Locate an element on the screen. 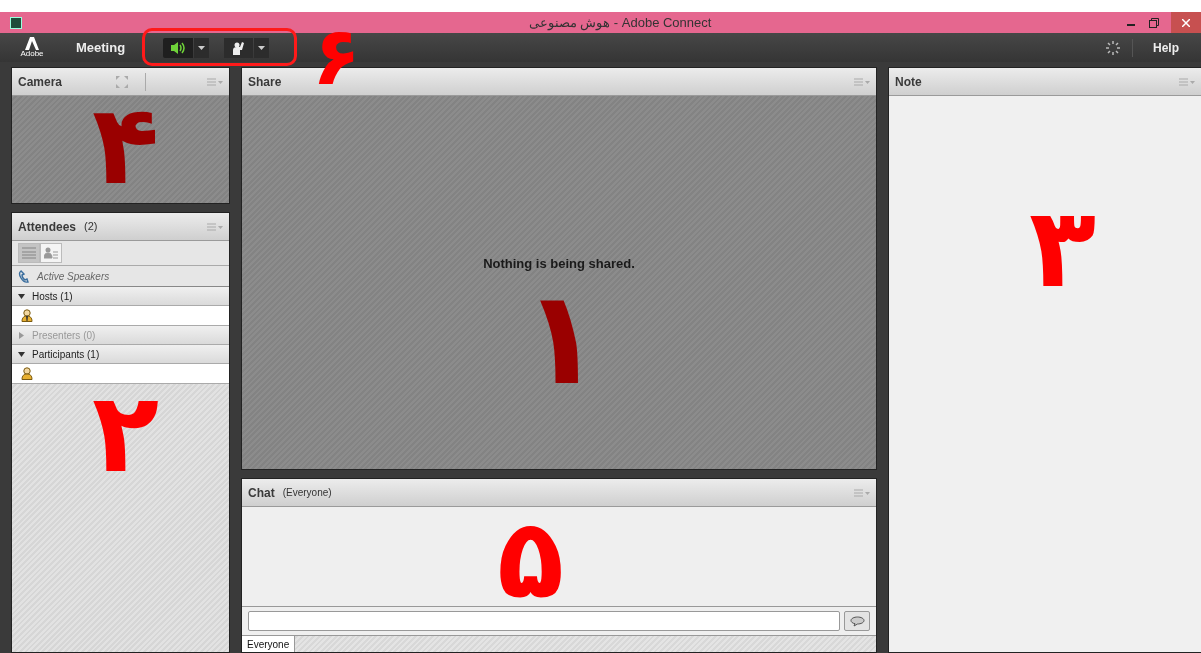 The image size is (1201, 653). group-header: Hosts (1) is located at coordinates (120, 296).